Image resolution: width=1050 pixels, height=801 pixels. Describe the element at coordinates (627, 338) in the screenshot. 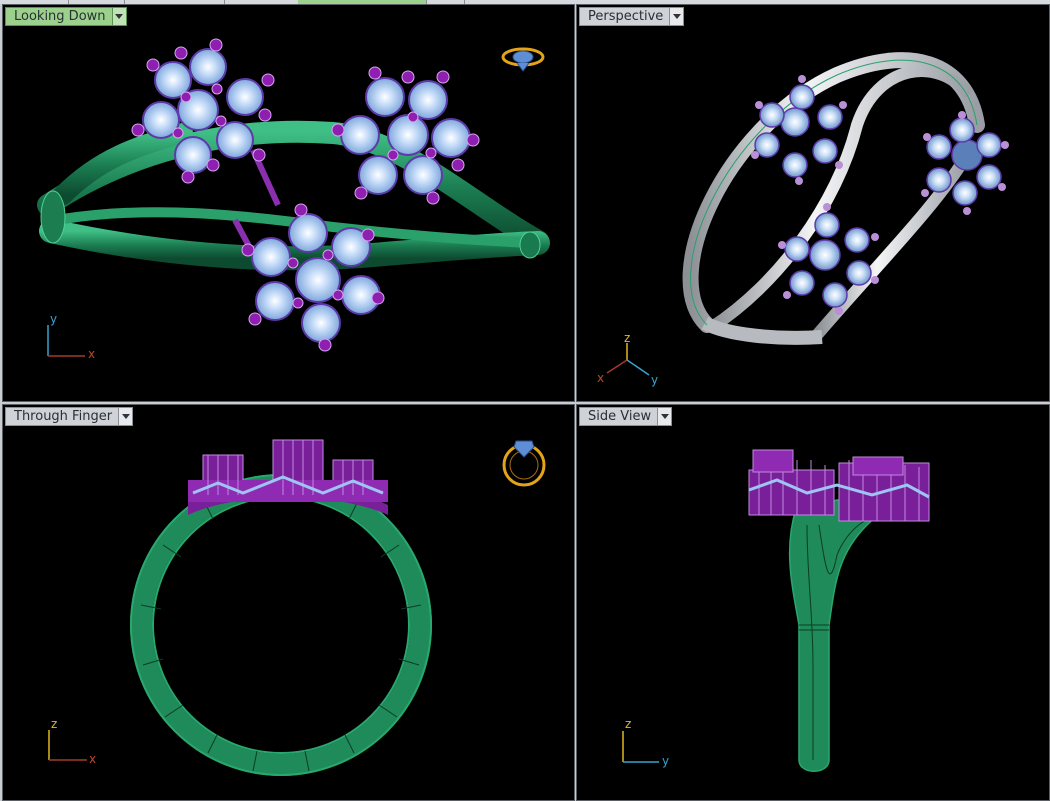

I see `axis-label-z: z` at that location.